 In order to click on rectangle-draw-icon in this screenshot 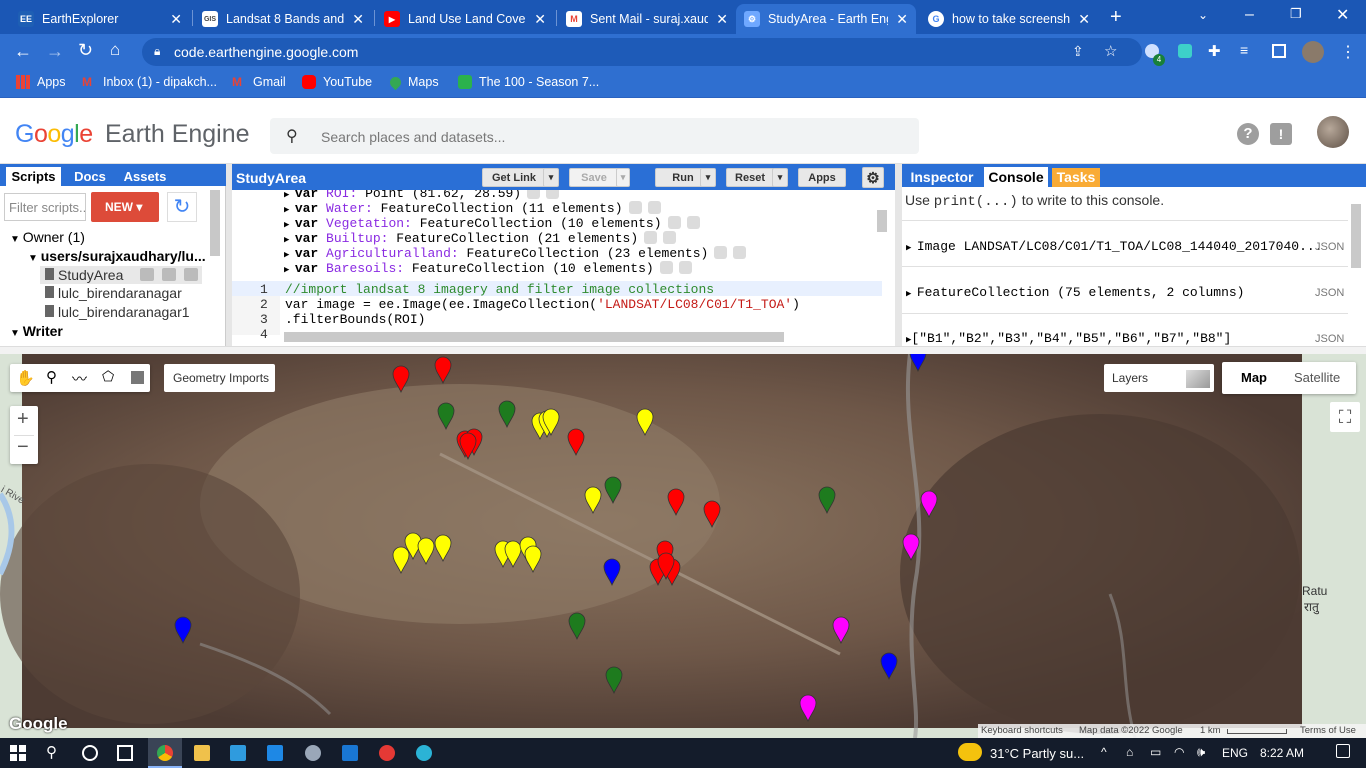, I will do `click(137, 377)`.